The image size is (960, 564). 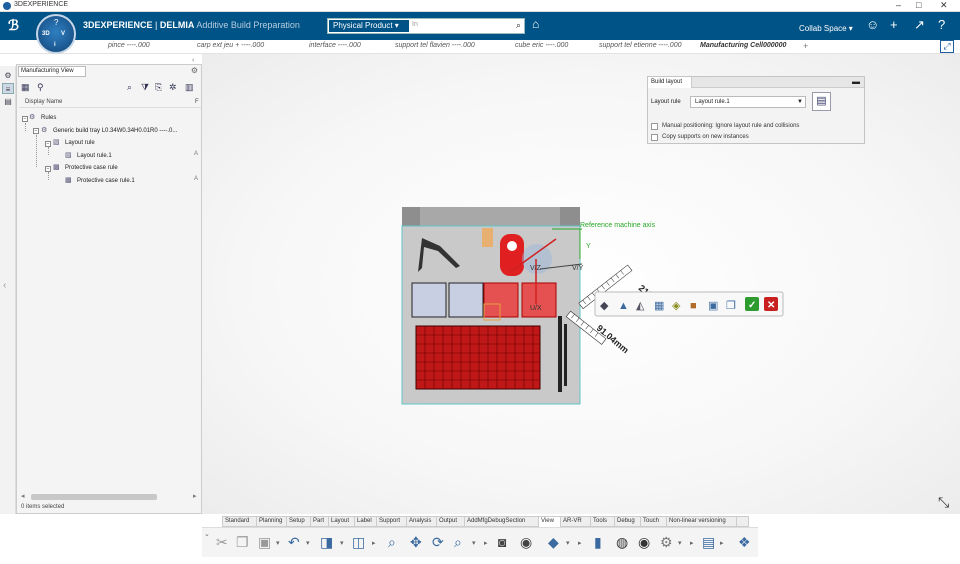 I want to click on pan-icon: ✥, so click(x=416, y=542).